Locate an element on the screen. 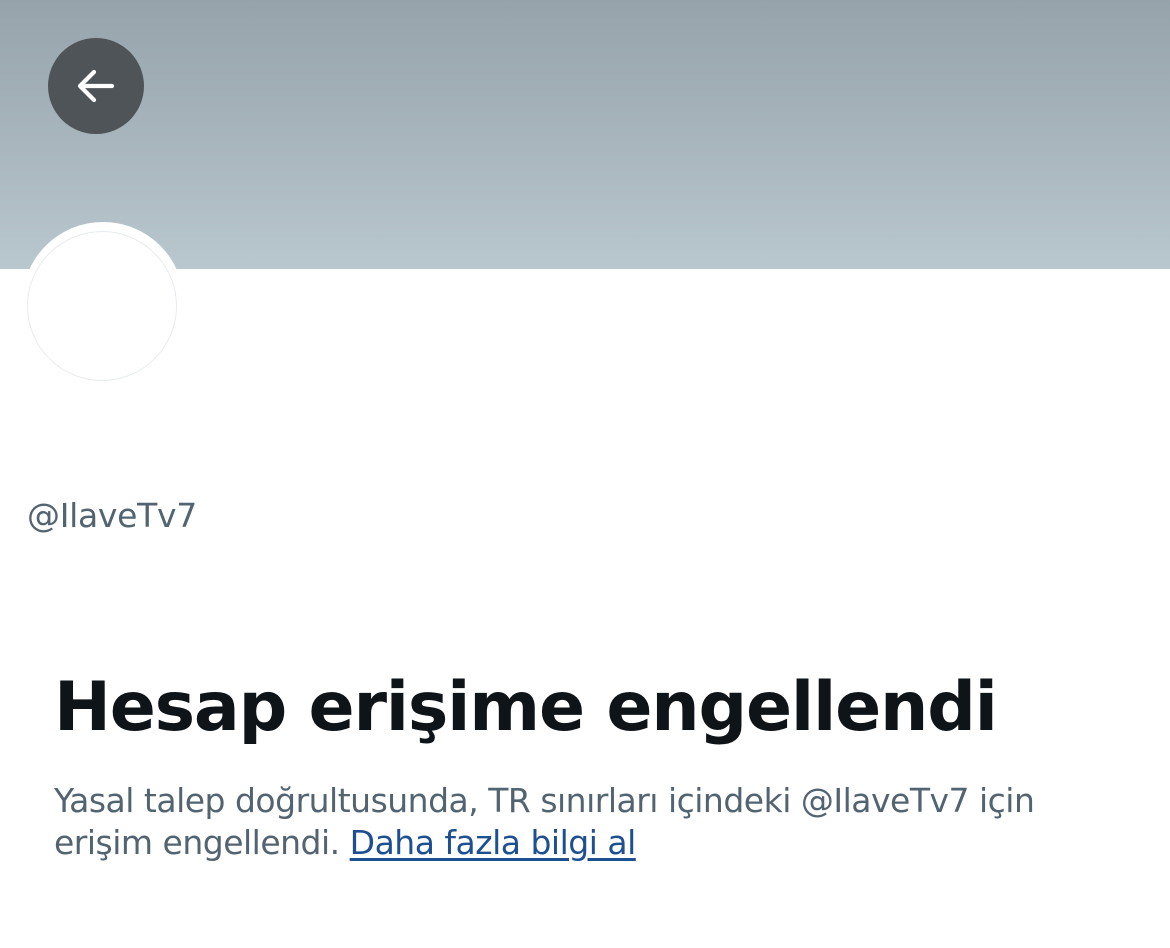  withheld-description-line2: erişim engellendi. is located at coordinates (197, 842).